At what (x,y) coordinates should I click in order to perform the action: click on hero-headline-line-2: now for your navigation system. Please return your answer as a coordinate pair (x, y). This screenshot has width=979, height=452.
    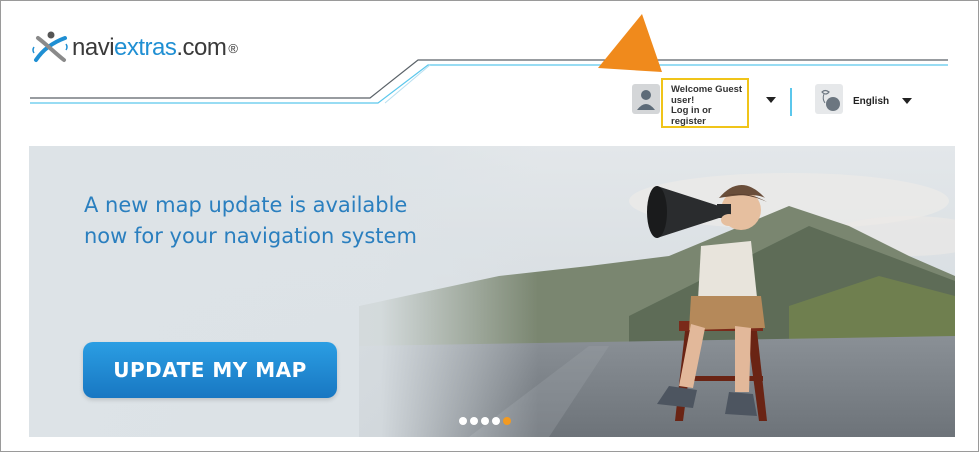
    Looking at the image, I should click on (250, 236).